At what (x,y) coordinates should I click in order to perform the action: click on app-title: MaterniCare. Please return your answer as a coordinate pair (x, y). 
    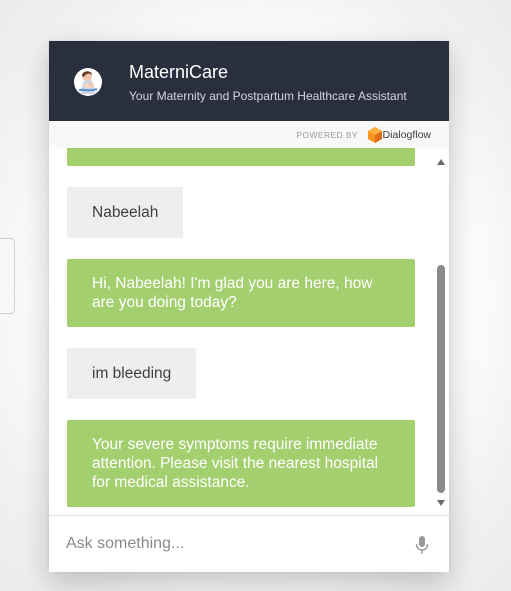
    Looking at the image, I should click on (179, 72).